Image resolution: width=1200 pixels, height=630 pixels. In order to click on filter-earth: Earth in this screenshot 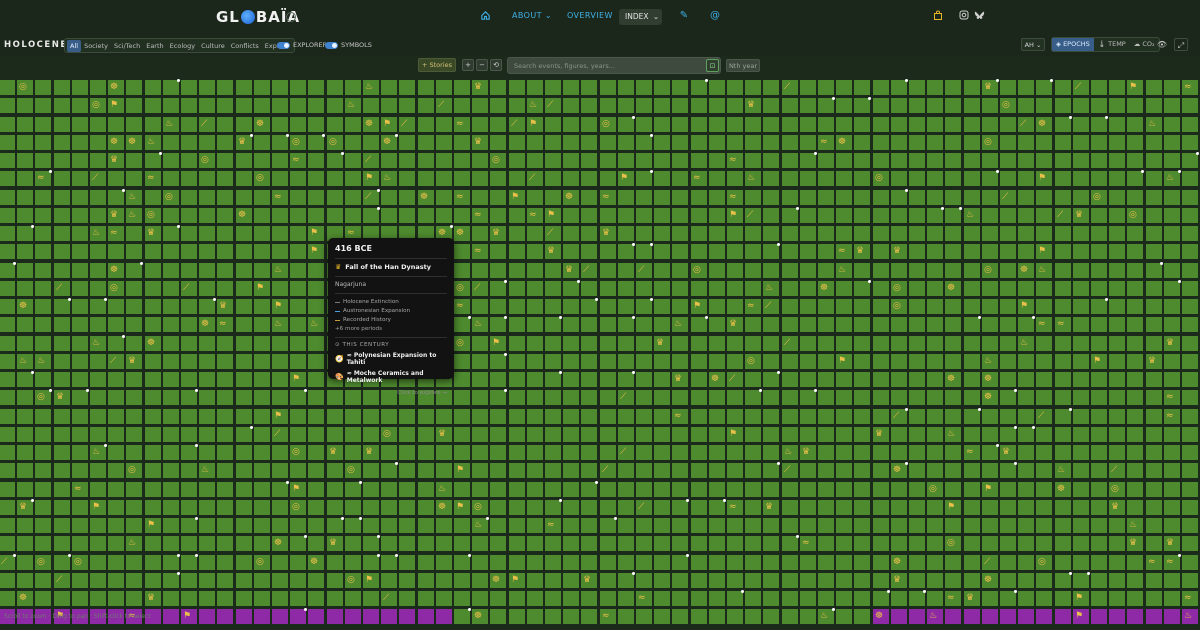, I will do `click(154, 46)`.